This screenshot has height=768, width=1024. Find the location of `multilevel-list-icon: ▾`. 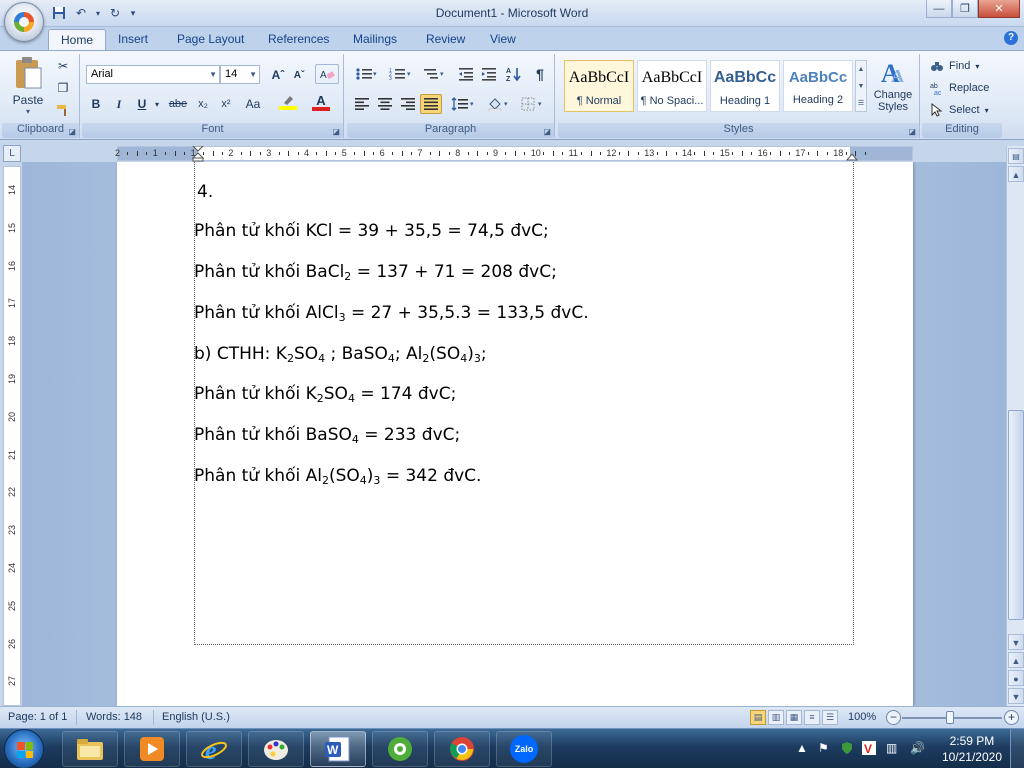

multilevel-list-icon: ▾ is located at coordinates (434, 74).